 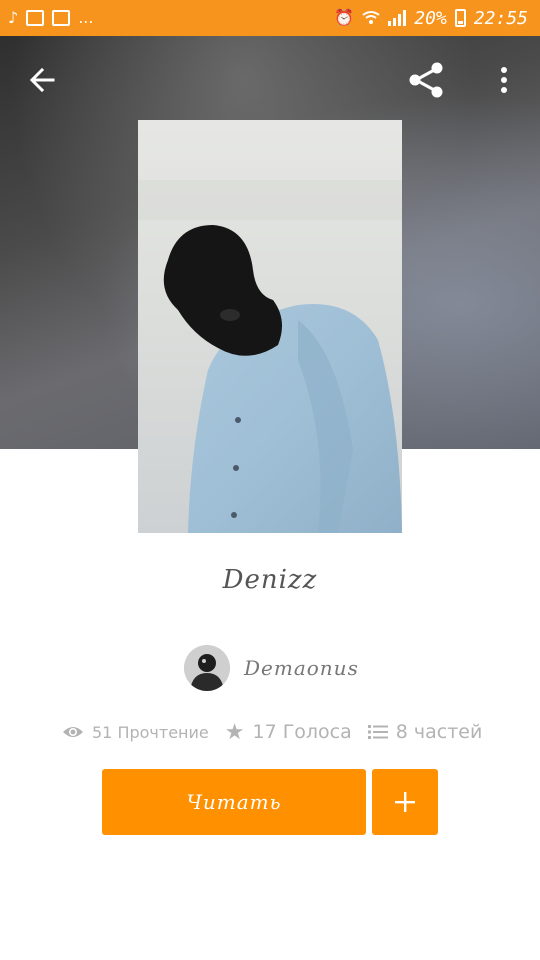 I want to click on status-bar: ♪ ... ⏰ 20% 22:55, so click(x=270, y=18).